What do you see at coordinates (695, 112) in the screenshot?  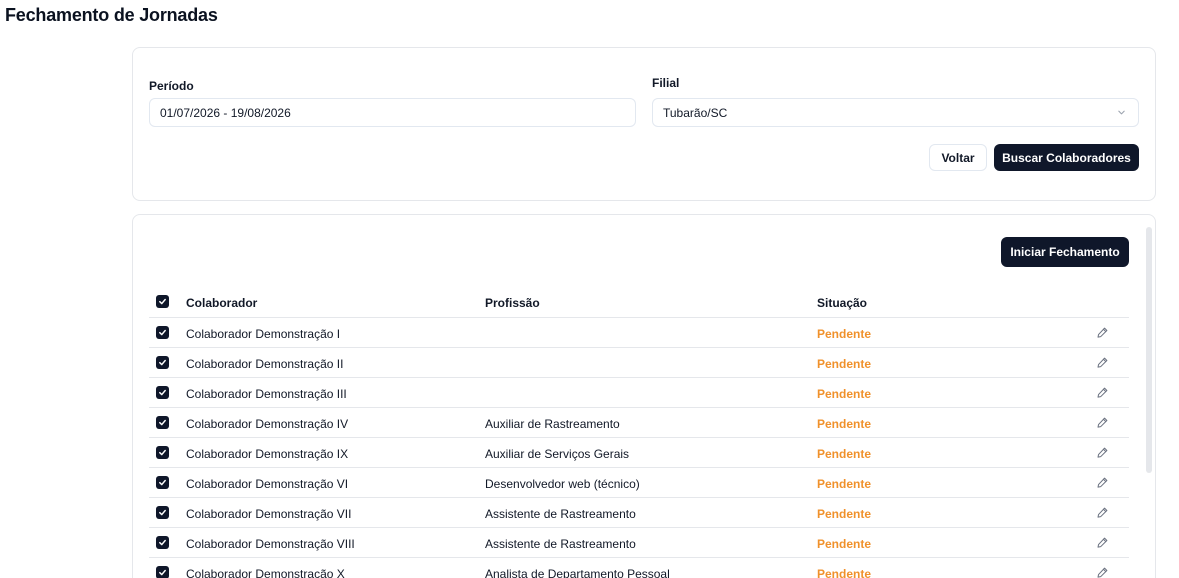 I see `filial-value: Tubarão/SC` at bounding box center [695, 112].